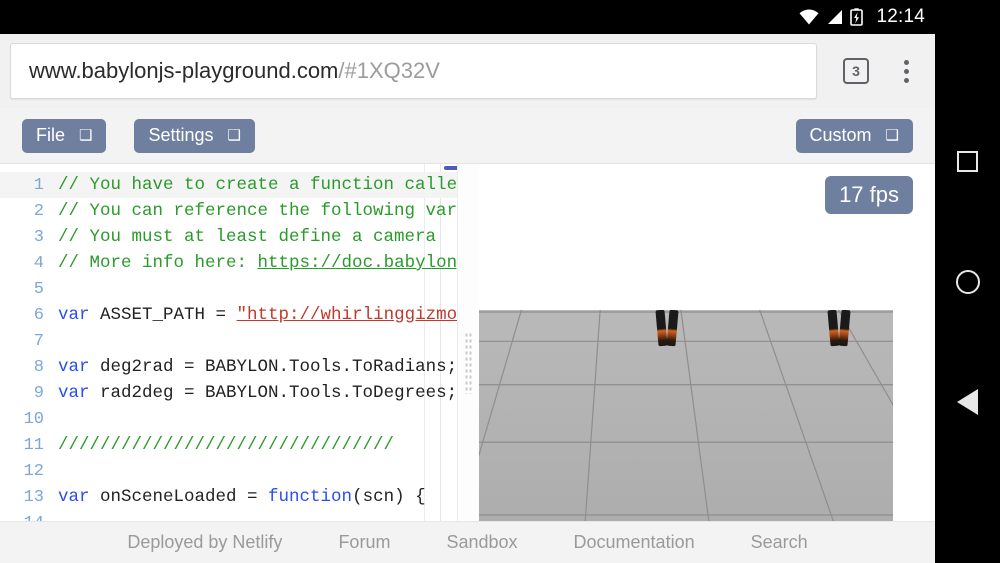 The image size is (1000, 563). What do you see at coordinates (38, 341) in the screenshot?
I see `line-number: 7` at bounding box center [38, 341].